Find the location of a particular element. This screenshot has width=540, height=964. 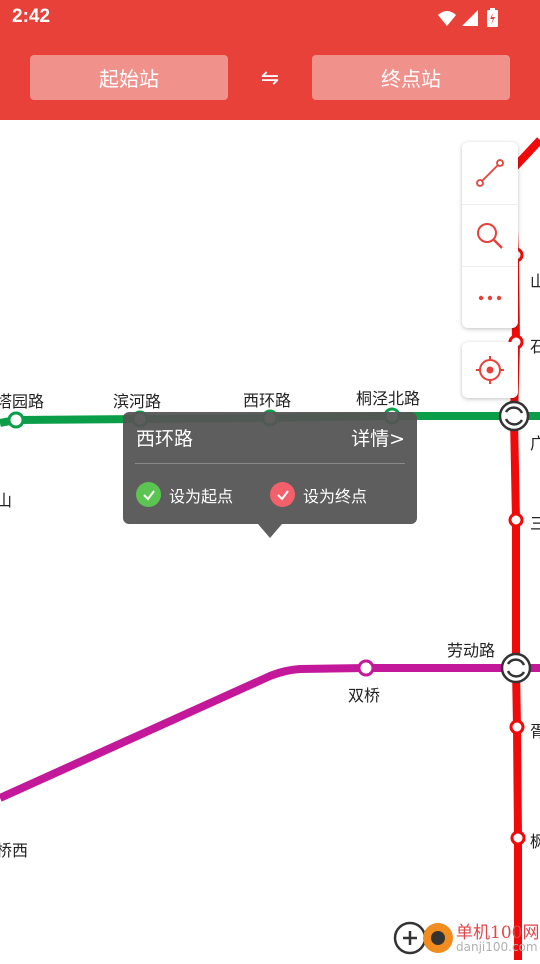

station-label: 滨河路 is located at coordinates (137, 400).